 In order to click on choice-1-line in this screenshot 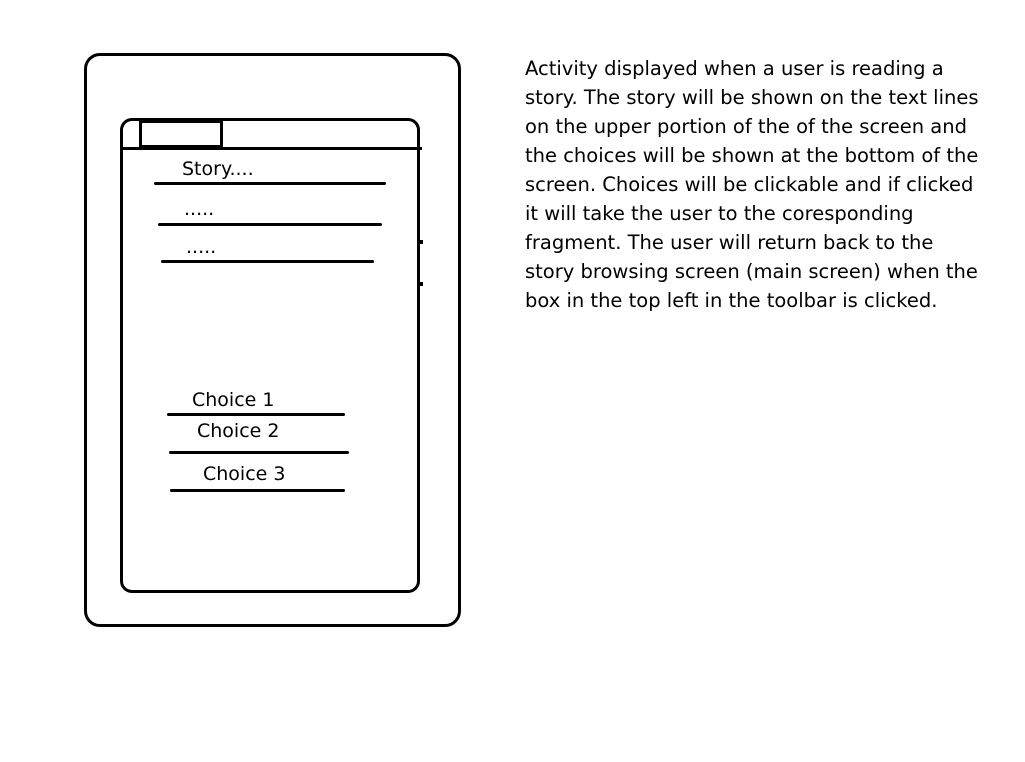, I will do `click(256, 414)`.